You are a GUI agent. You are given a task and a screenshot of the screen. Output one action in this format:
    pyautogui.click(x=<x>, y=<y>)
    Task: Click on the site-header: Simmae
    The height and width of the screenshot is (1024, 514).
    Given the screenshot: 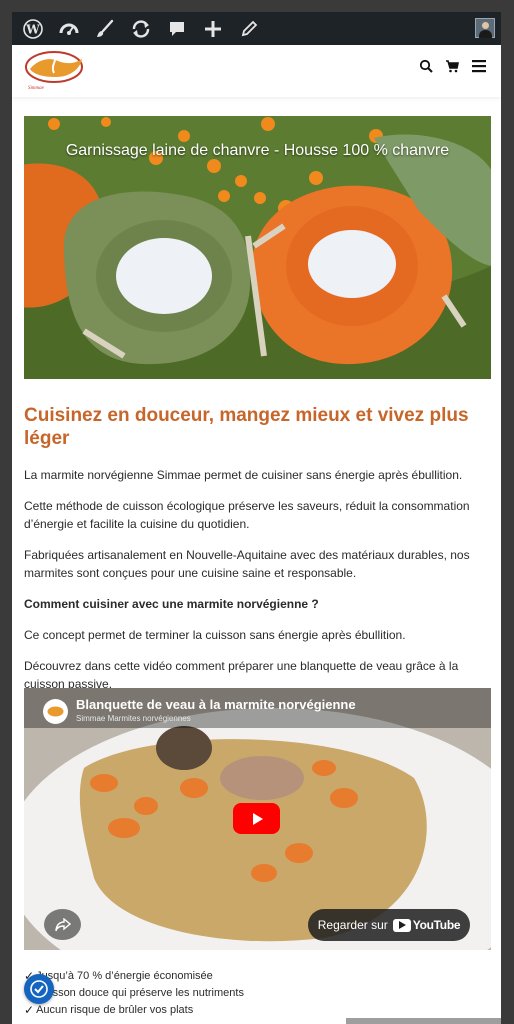 What is the action you would take?
    pyautogui.click(x=256, y=71)
    